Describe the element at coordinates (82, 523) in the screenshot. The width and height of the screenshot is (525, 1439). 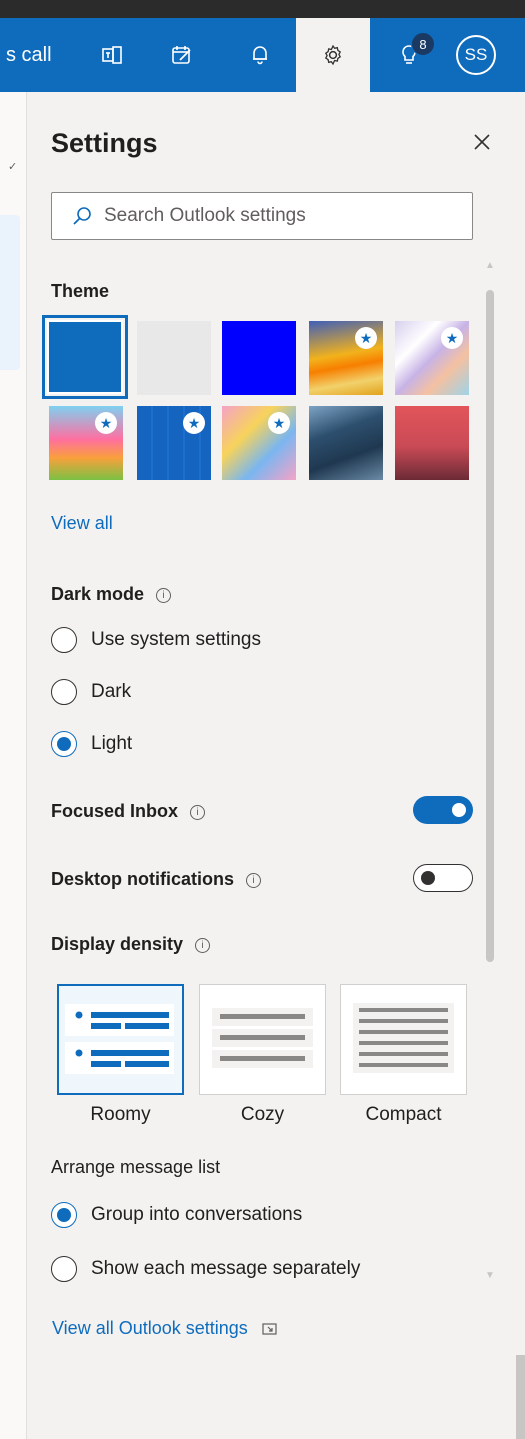
I see `view-all-themes-link: View all` at that location.